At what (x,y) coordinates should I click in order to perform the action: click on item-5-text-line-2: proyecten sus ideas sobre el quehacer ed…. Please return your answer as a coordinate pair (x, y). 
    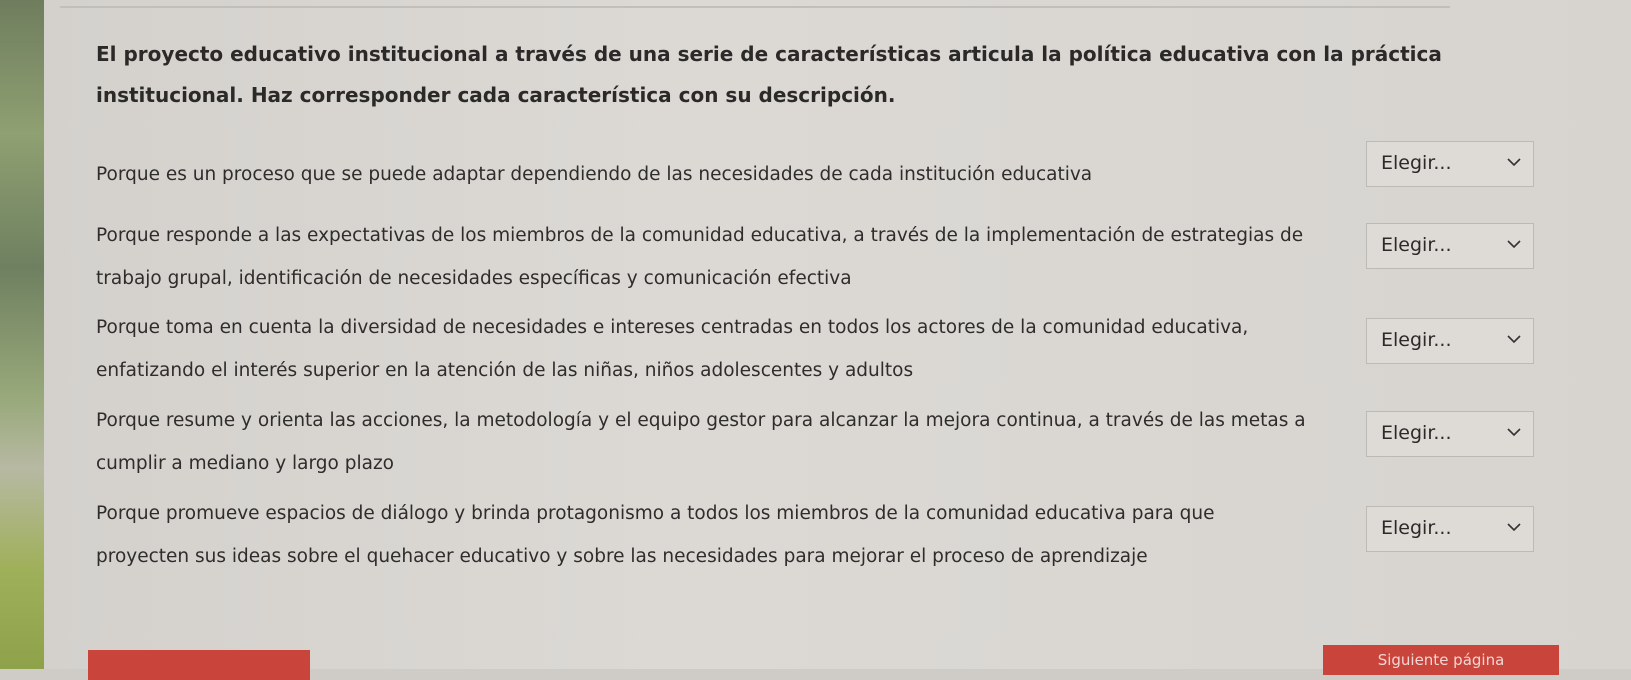
    Looking at the image, I should click on (622, 556).